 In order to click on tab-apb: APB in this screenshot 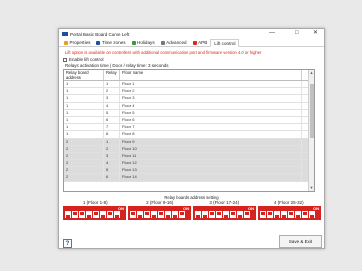, I will do `click(200, 42)`.